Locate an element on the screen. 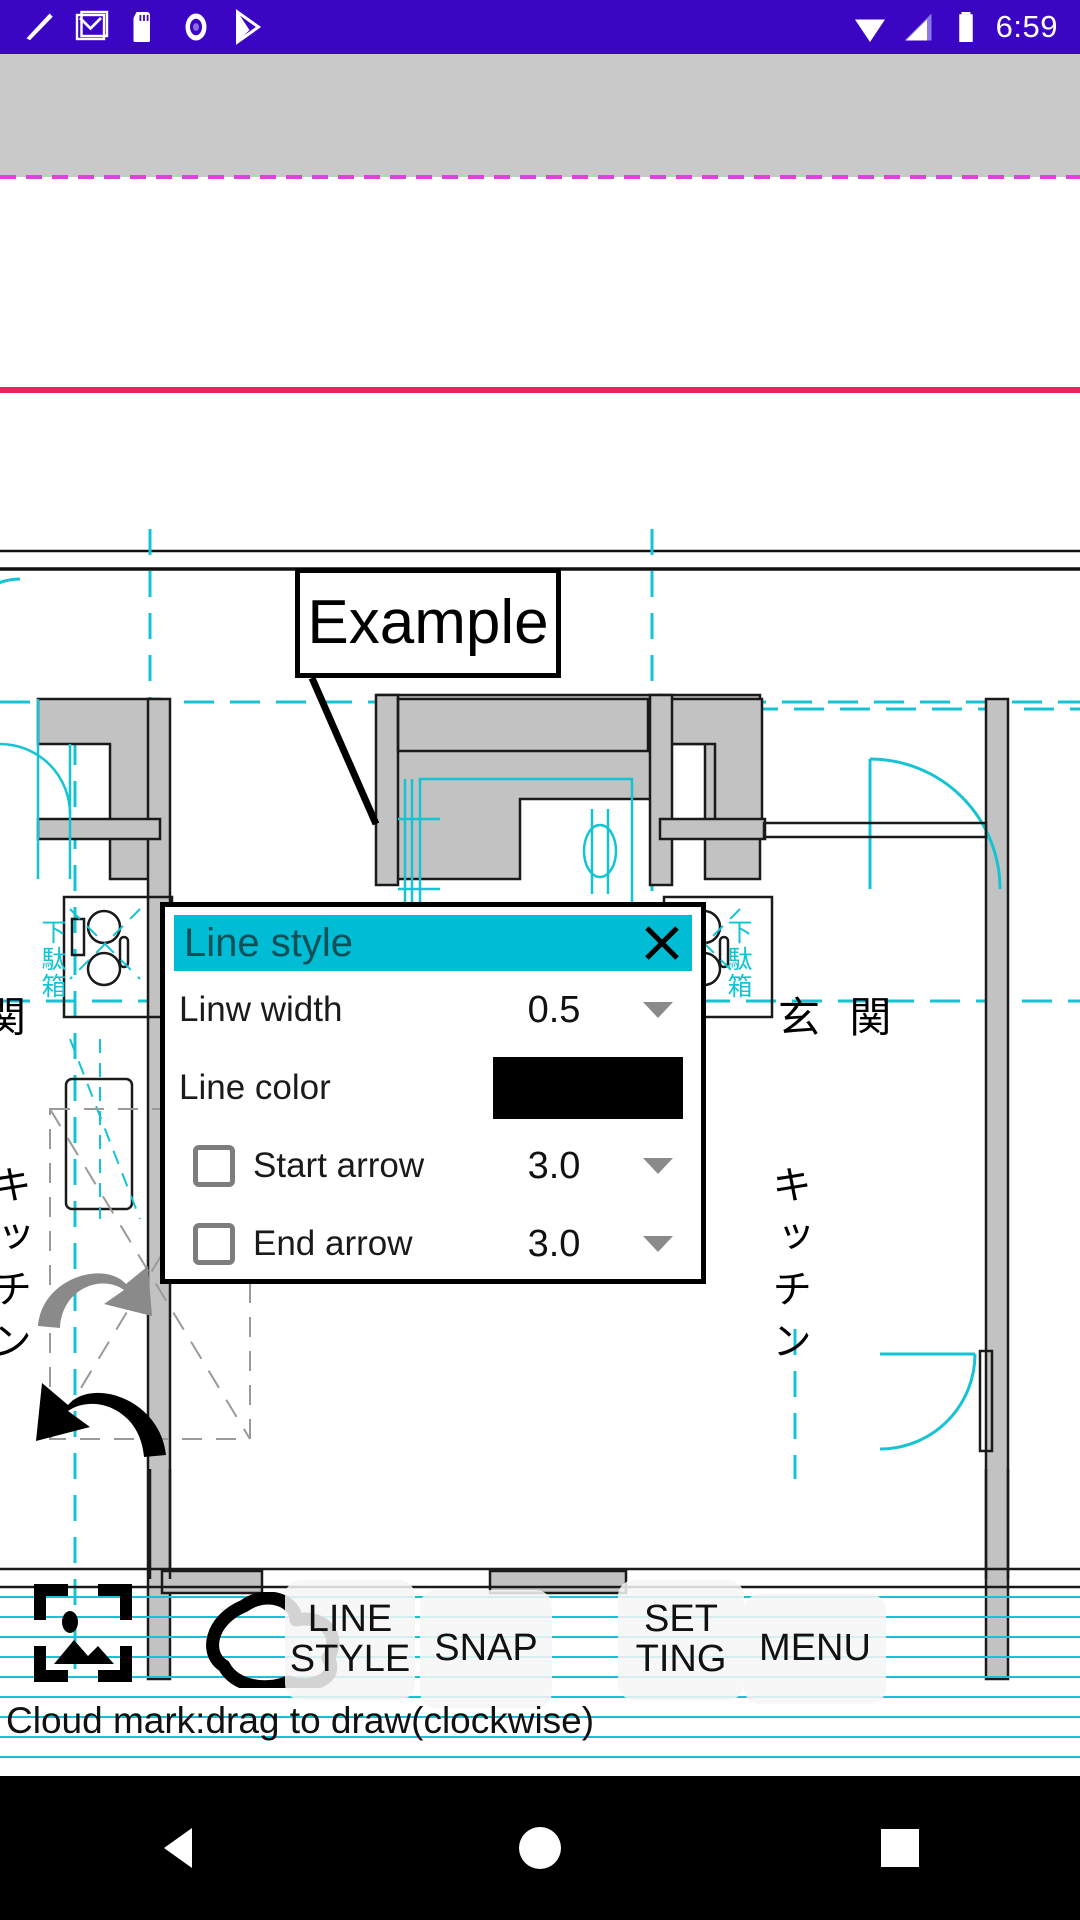 Image resolution: width=1080 pixels, height=1920 pixels. android-nav-bar is located at coordinates (540, 1848).